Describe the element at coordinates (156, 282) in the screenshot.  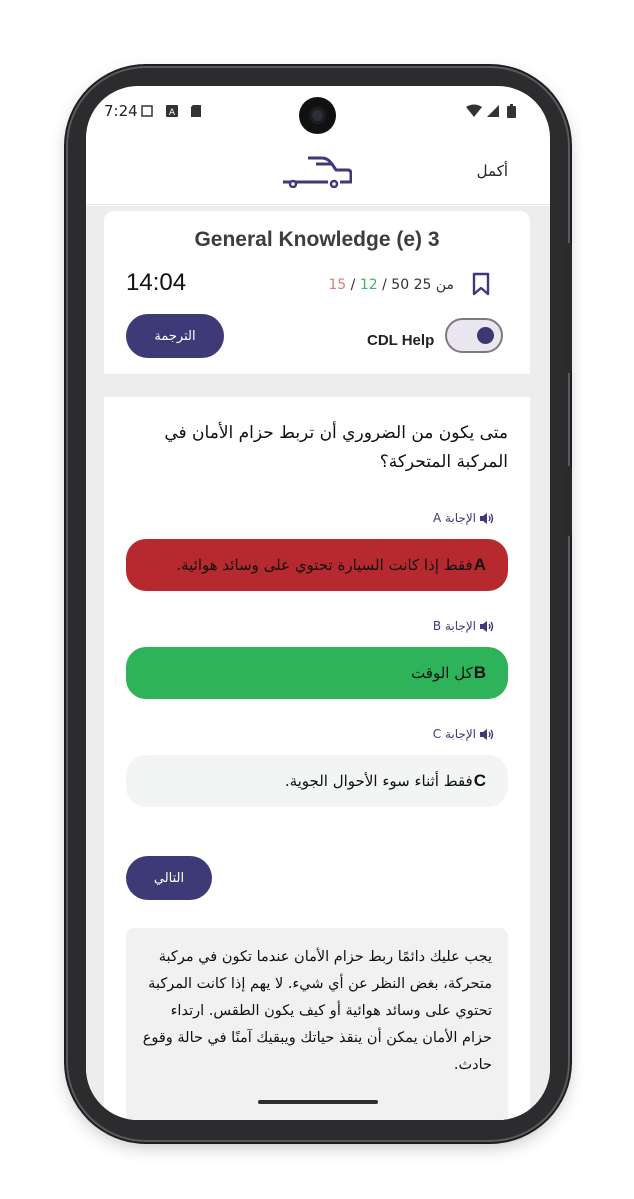
I see `timer: 14:04` at that location.